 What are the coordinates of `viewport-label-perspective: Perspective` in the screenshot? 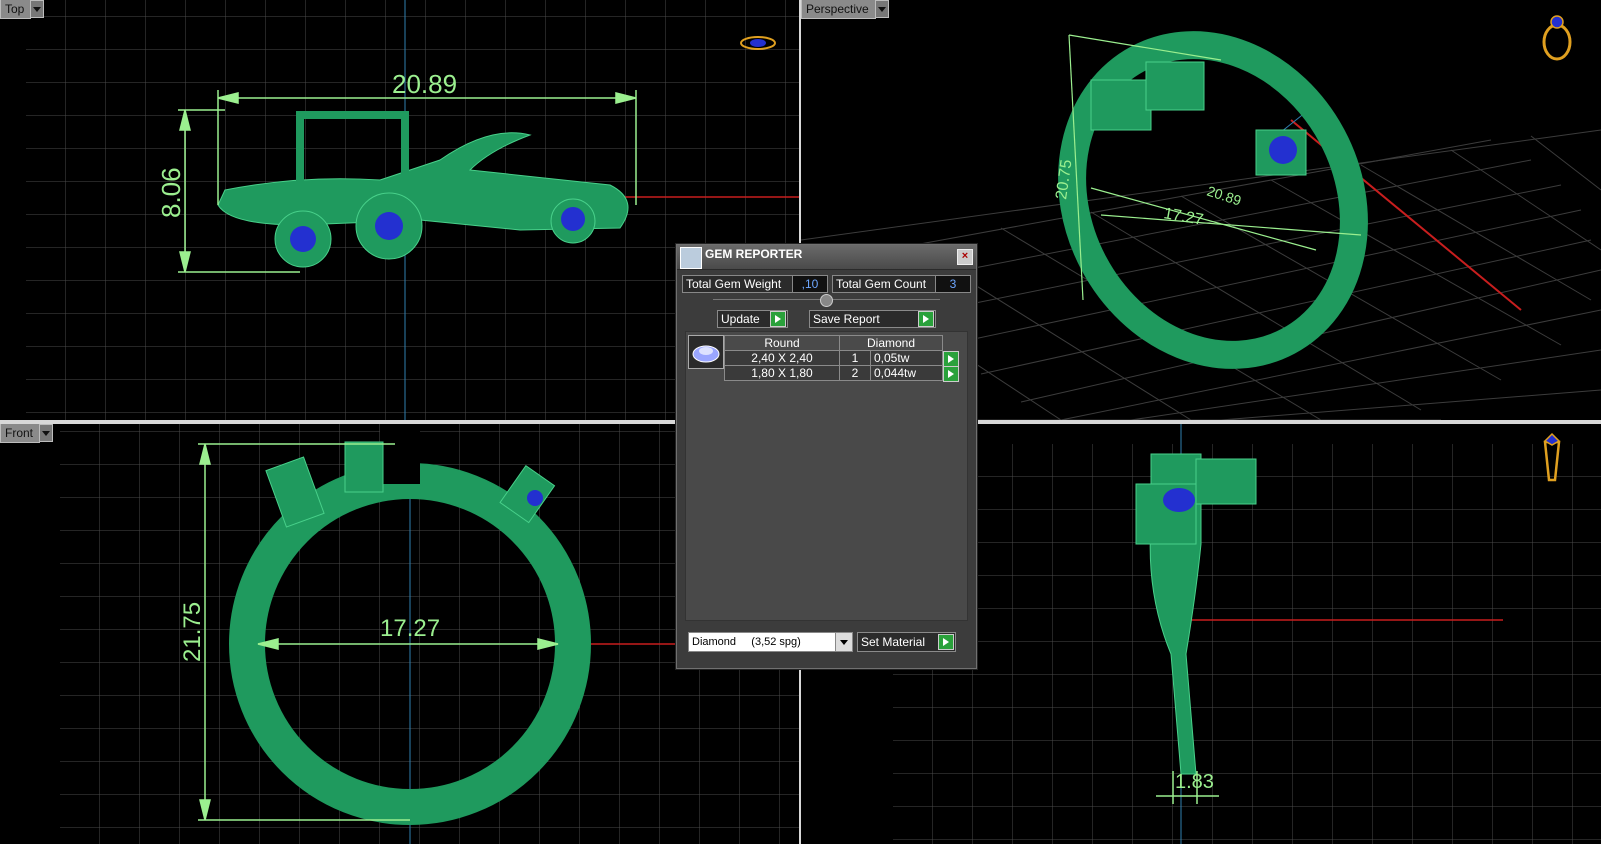 It's located at (845, 9).